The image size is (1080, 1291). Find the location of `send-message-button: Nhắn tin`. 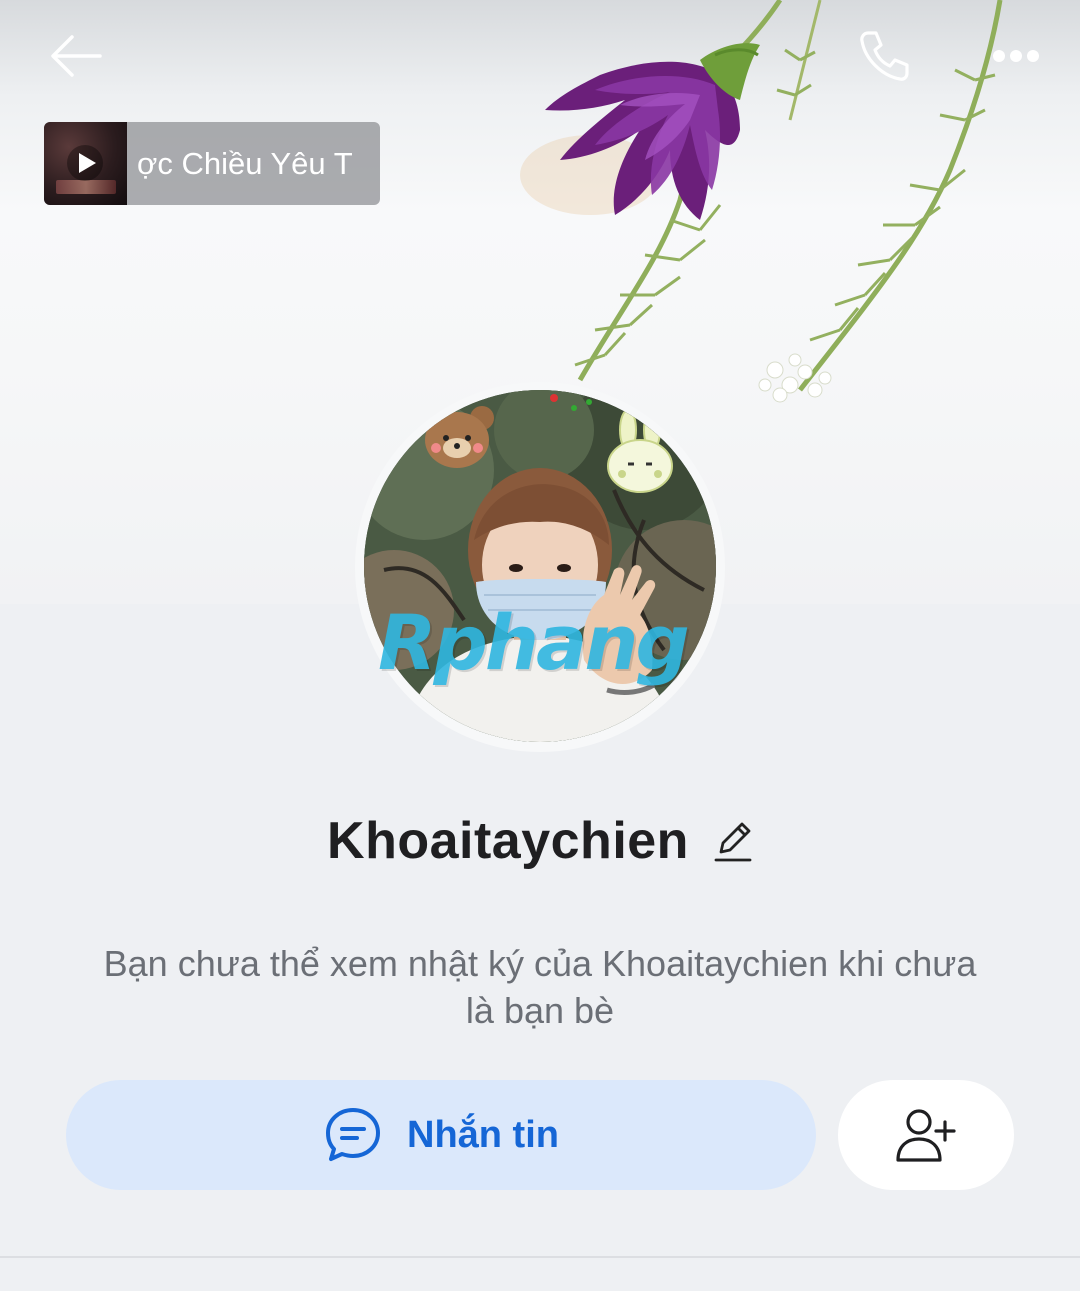

send-message-button: Nhắn tin is located at coordinates (441, 1135).